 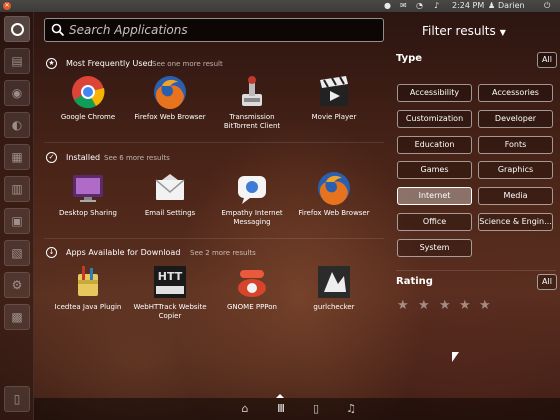 I want to click on launcher-item-firefox: ◐, so click(x=17, y=125).